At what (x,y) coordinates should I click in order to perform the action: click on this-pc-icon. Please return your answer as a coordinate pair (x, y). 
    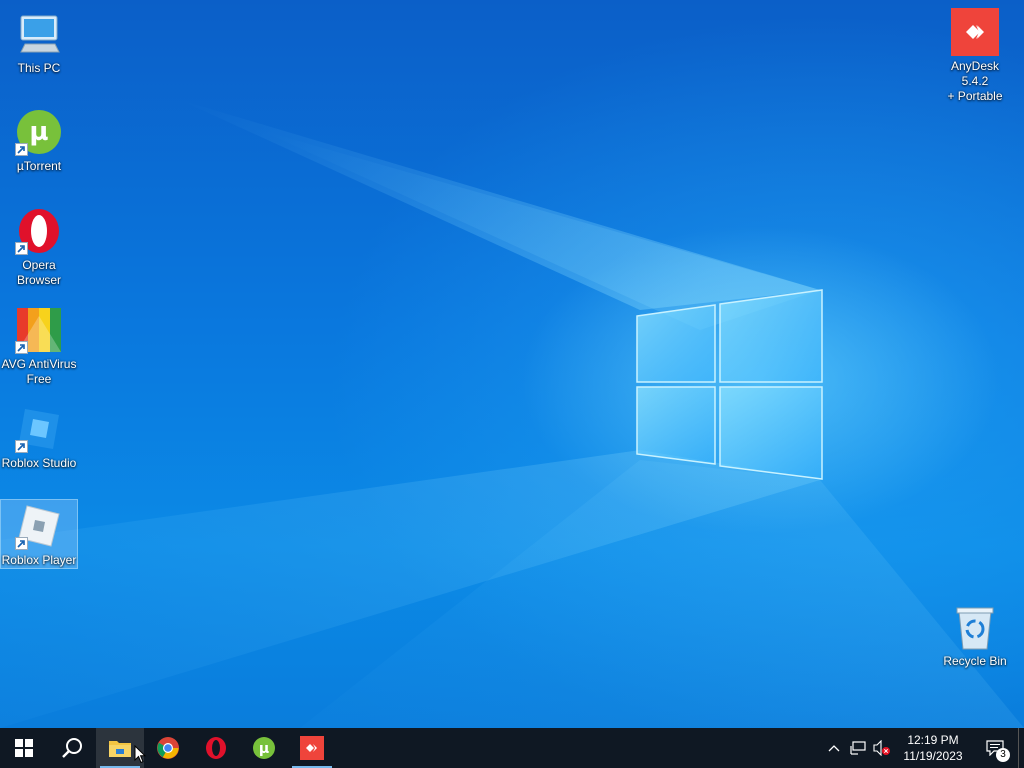
    Looking at the image, I should click on (39, 34).